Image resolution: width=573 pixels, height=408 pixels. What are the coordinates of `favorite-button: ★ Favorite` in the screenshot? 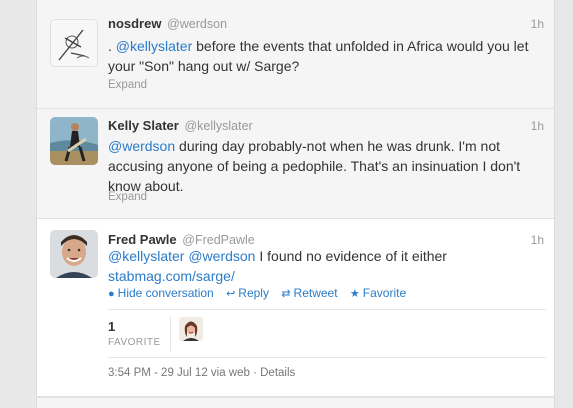 It's located at (378, 293).